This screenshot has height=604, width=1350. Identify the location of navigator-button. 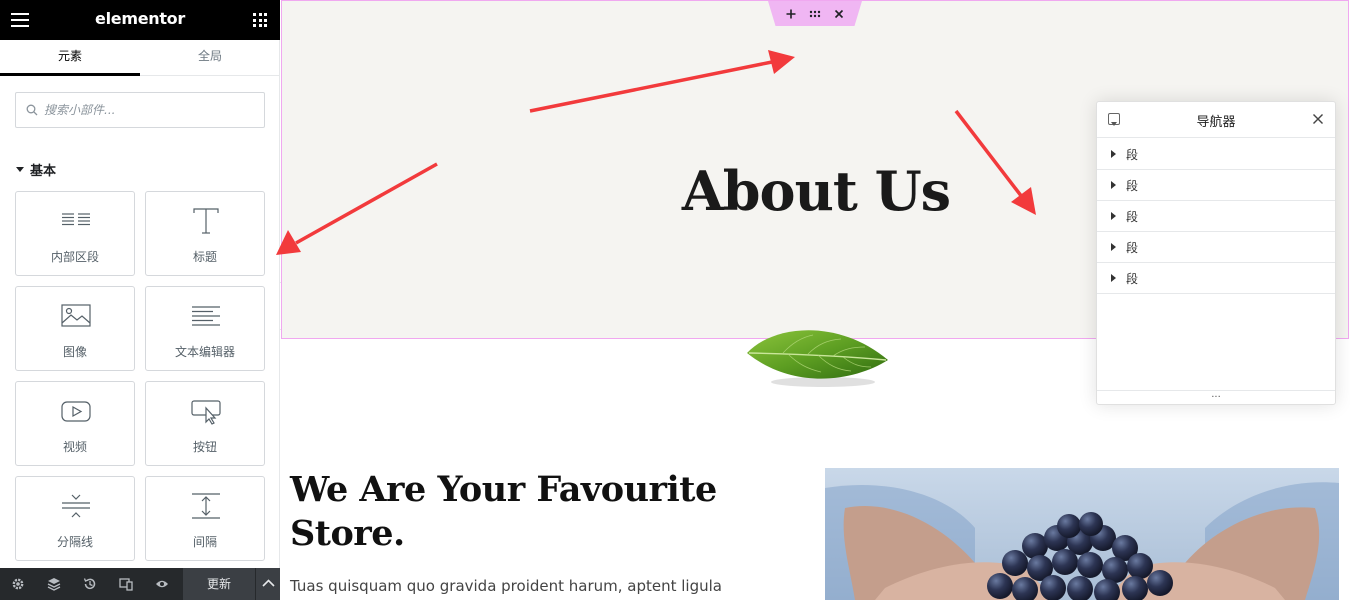
(54, 584).